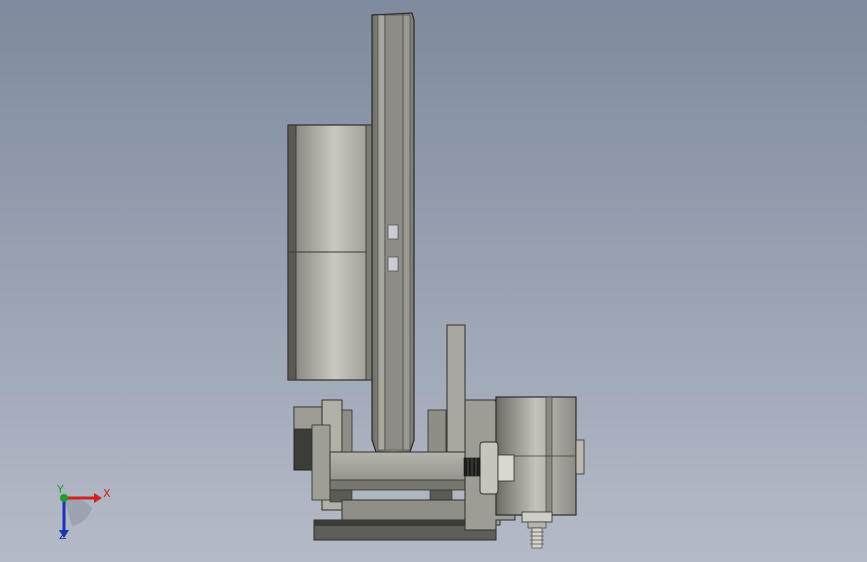 The image size is (867, 562). Describe the element at coordinates (98, 498) in the screenshot. I see `x-axis-arrowhead` at that location.